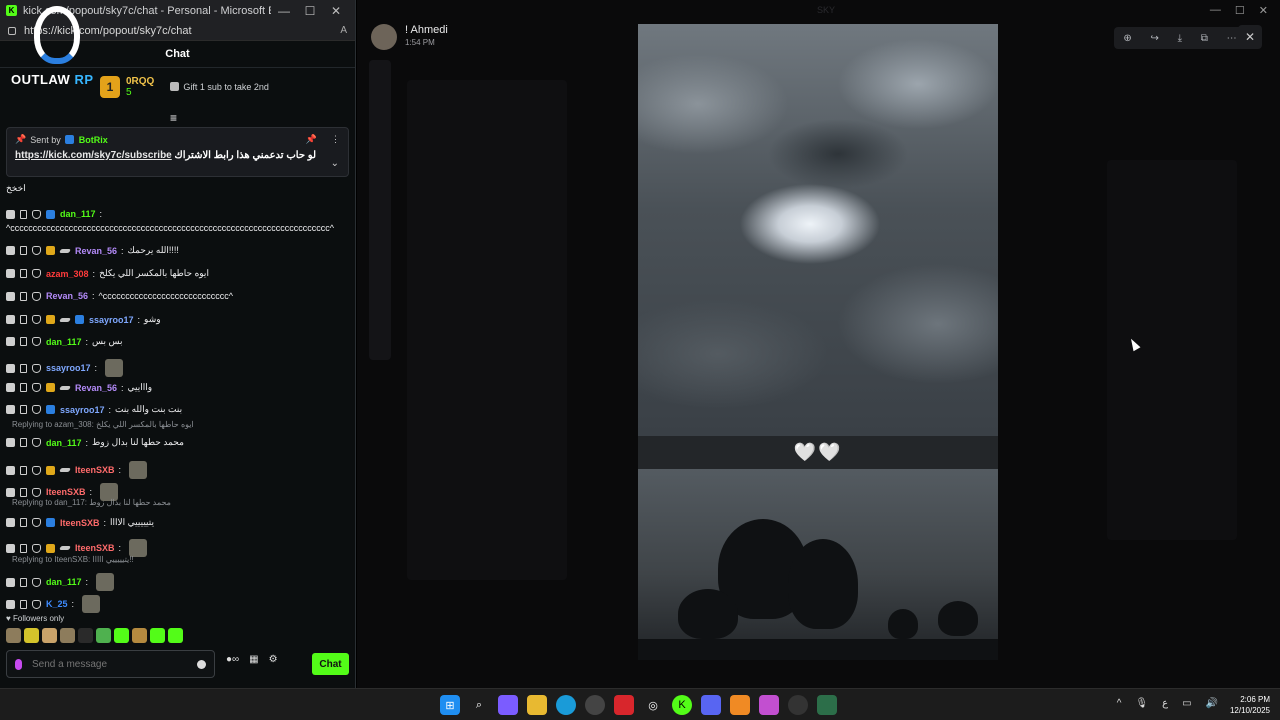 The height and width of the screenshot is (720, 1280). What do you see at coordinates (1154, 38) in the screenshot?
I see `forward-icon: ↪` at bounding box center [1154, 38].